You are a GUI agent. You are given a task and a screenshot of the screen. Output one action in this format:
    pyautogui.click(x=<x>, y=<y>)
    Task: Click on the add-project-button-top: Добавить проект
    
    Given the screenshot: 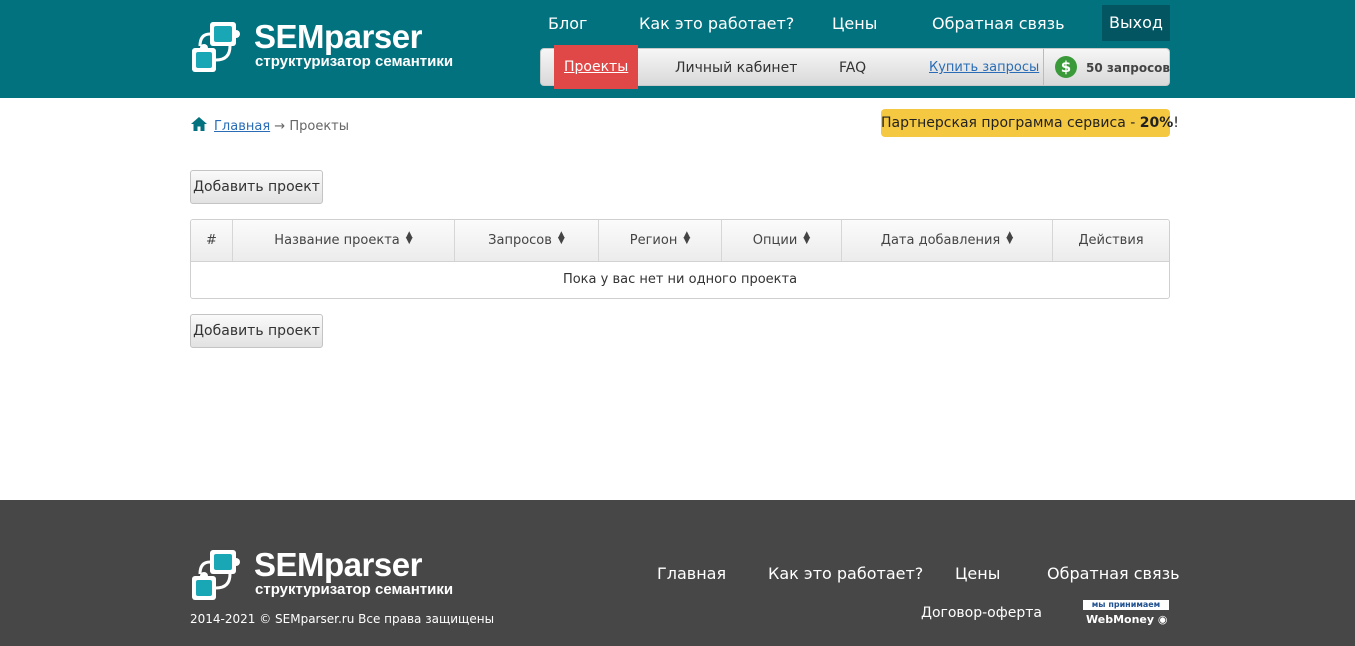 What is the action you would take?
    pyautogui.click(x=256, y=187)
    